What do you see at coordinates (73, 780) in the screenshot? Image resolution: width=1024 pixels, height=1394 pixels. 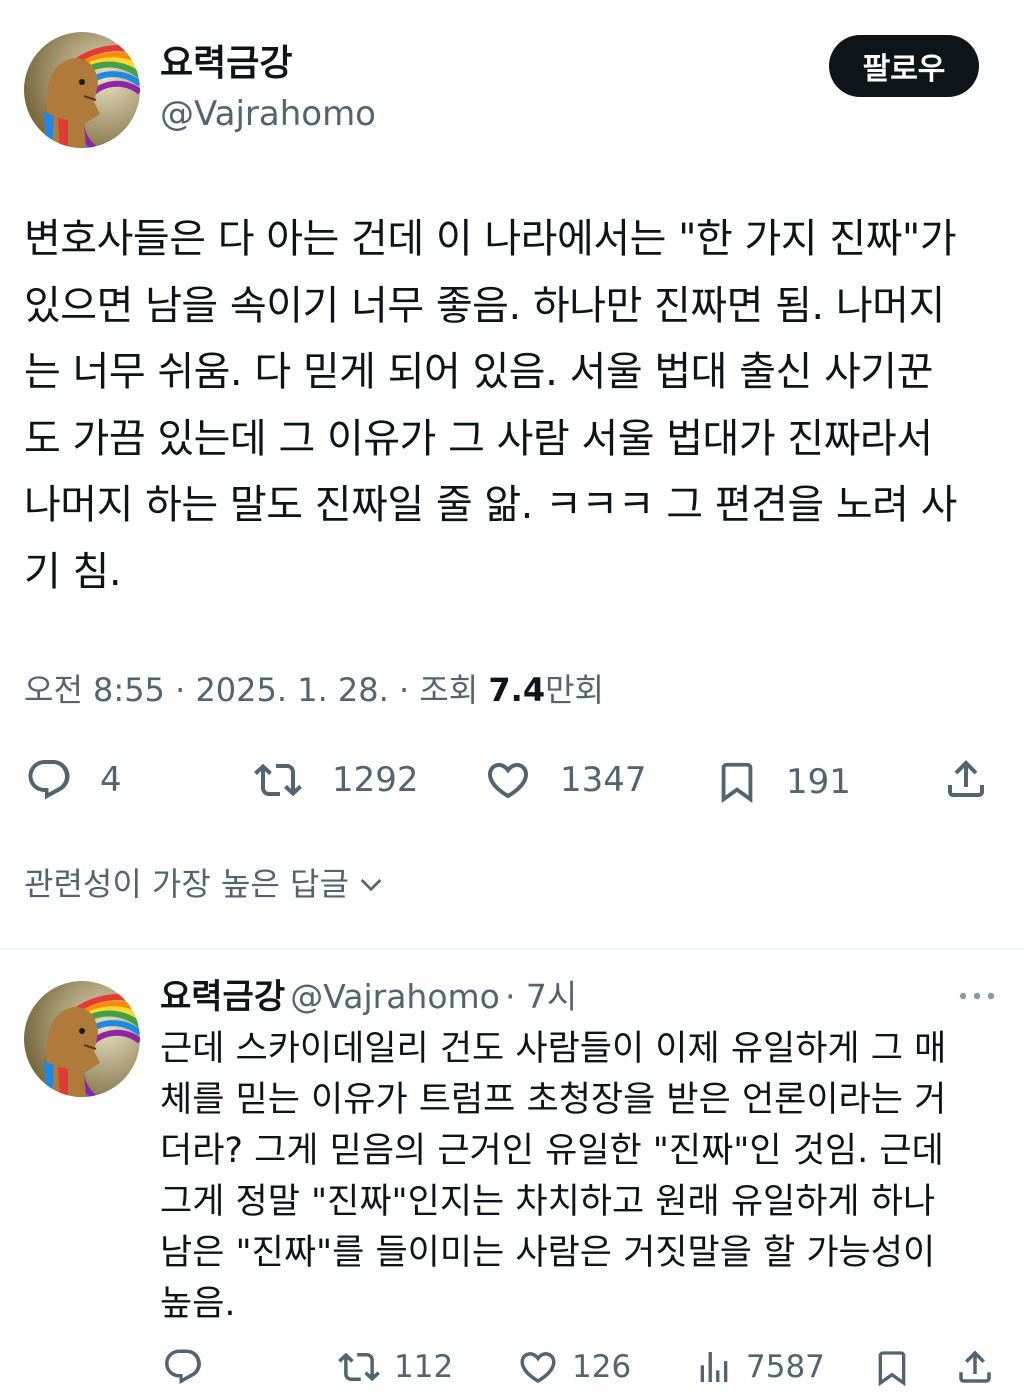 I see `reply-button: 4` at bounding box center [73, 780].